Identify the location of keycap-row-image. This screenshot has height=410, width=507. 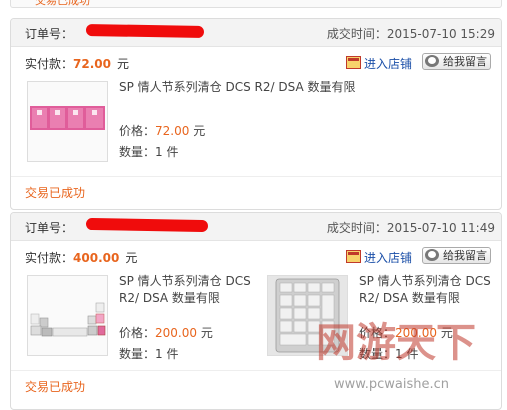
(67, 315).